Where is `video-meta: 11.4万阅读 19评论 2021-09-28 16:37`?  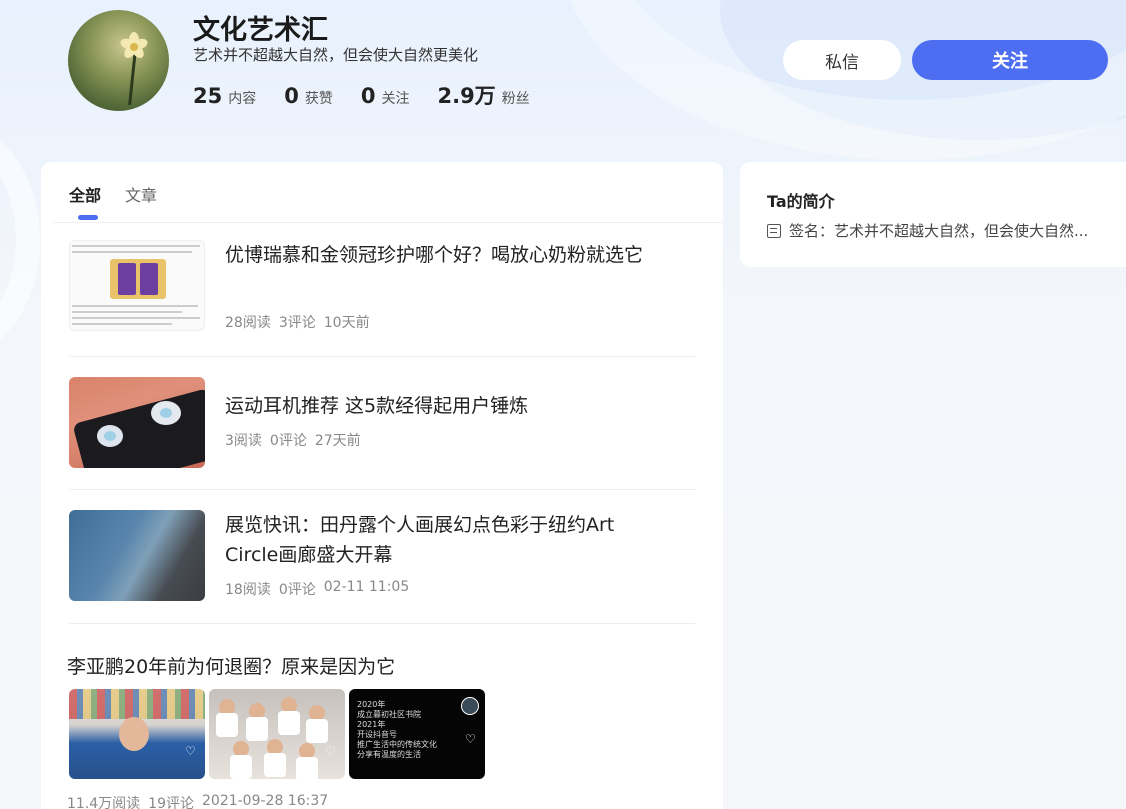
video-meta: 11.4万阅读 19评论 2021-09-28 16:37 is located at coordinates (201, 801).